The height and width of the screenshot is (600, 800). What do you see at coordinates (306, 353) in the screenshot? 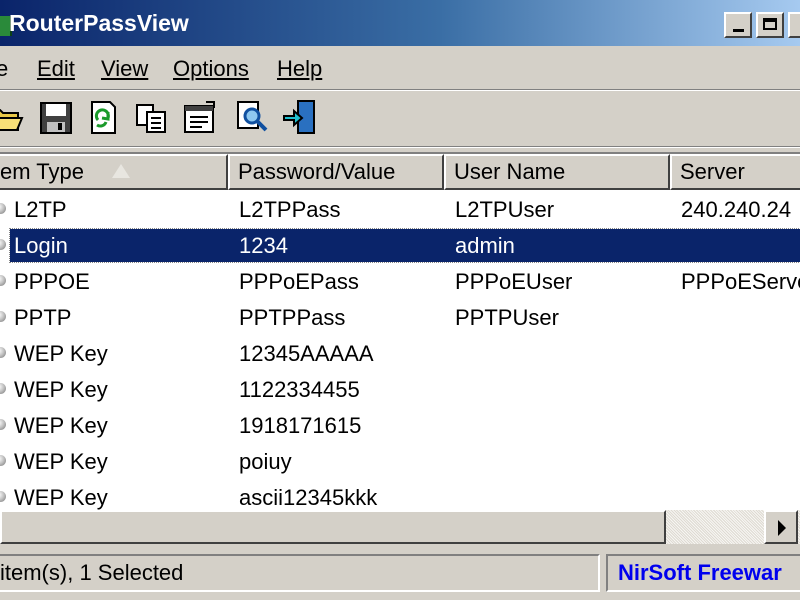
I see `cell-password: 12345AAAAA` at bounding box center [306, 353].